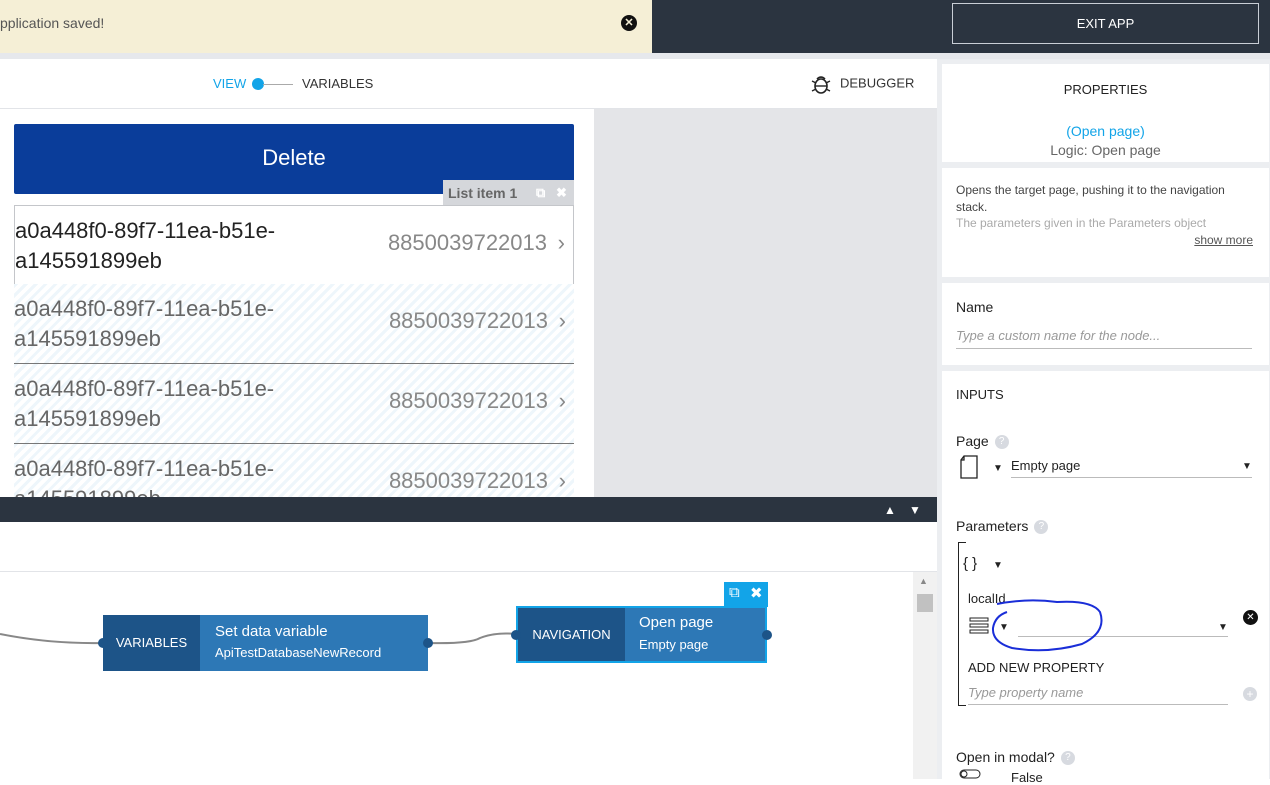 This screenshot has height=785, width=1270. Describe the element at coordinates (1098, 704) in the screenshot. I see `property-name-underline` at that location.